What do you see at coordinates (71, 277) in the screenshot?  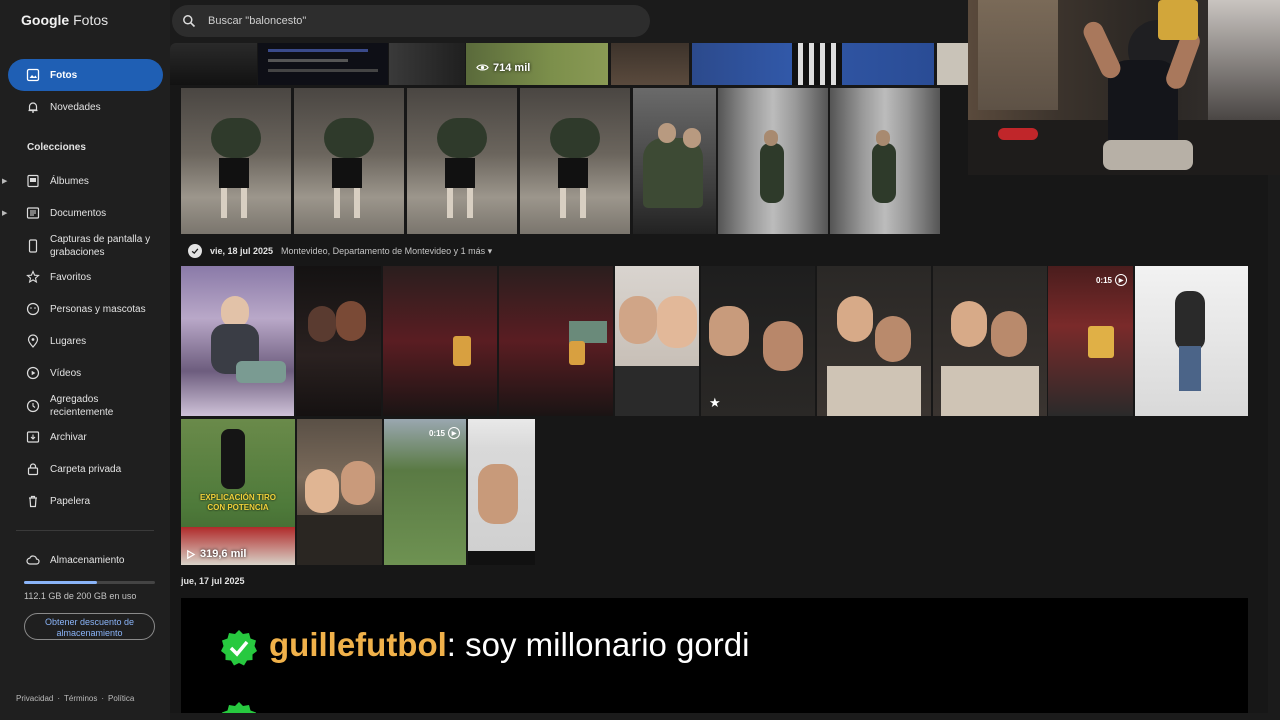 I see `sidebar-item-label: Favoritos` at bounding box center [71, 277].